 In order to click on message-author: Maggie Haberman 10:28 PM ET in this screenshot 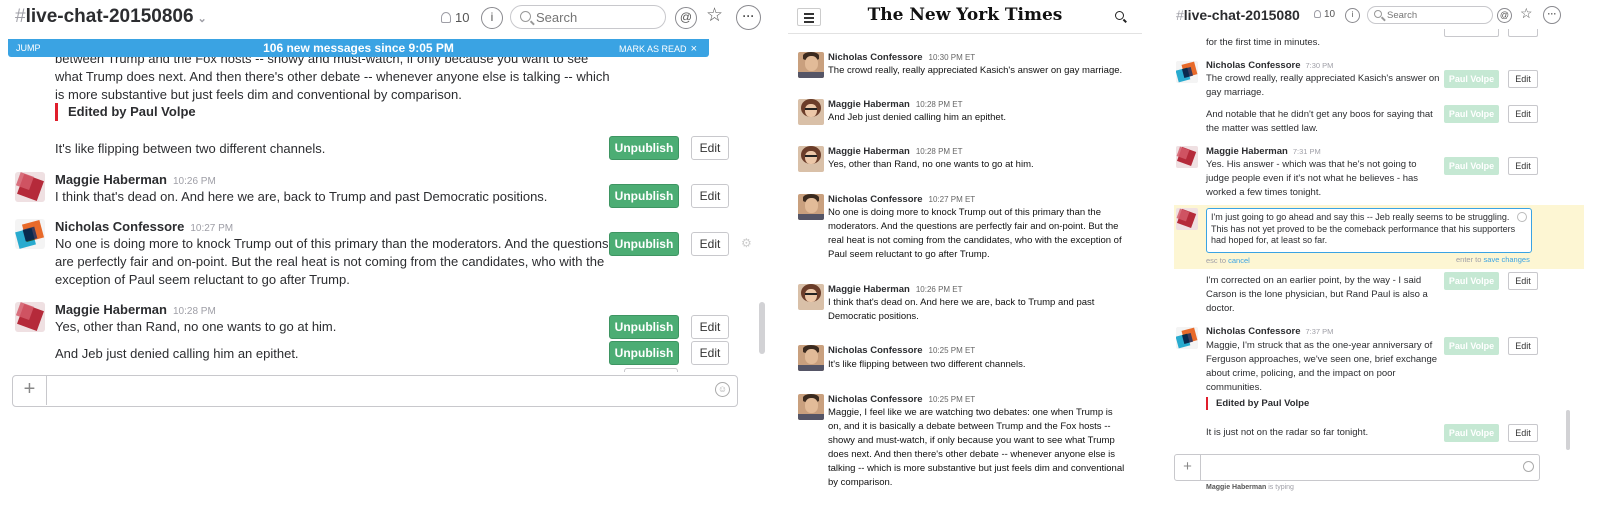, I will do `click(895, 151)`.